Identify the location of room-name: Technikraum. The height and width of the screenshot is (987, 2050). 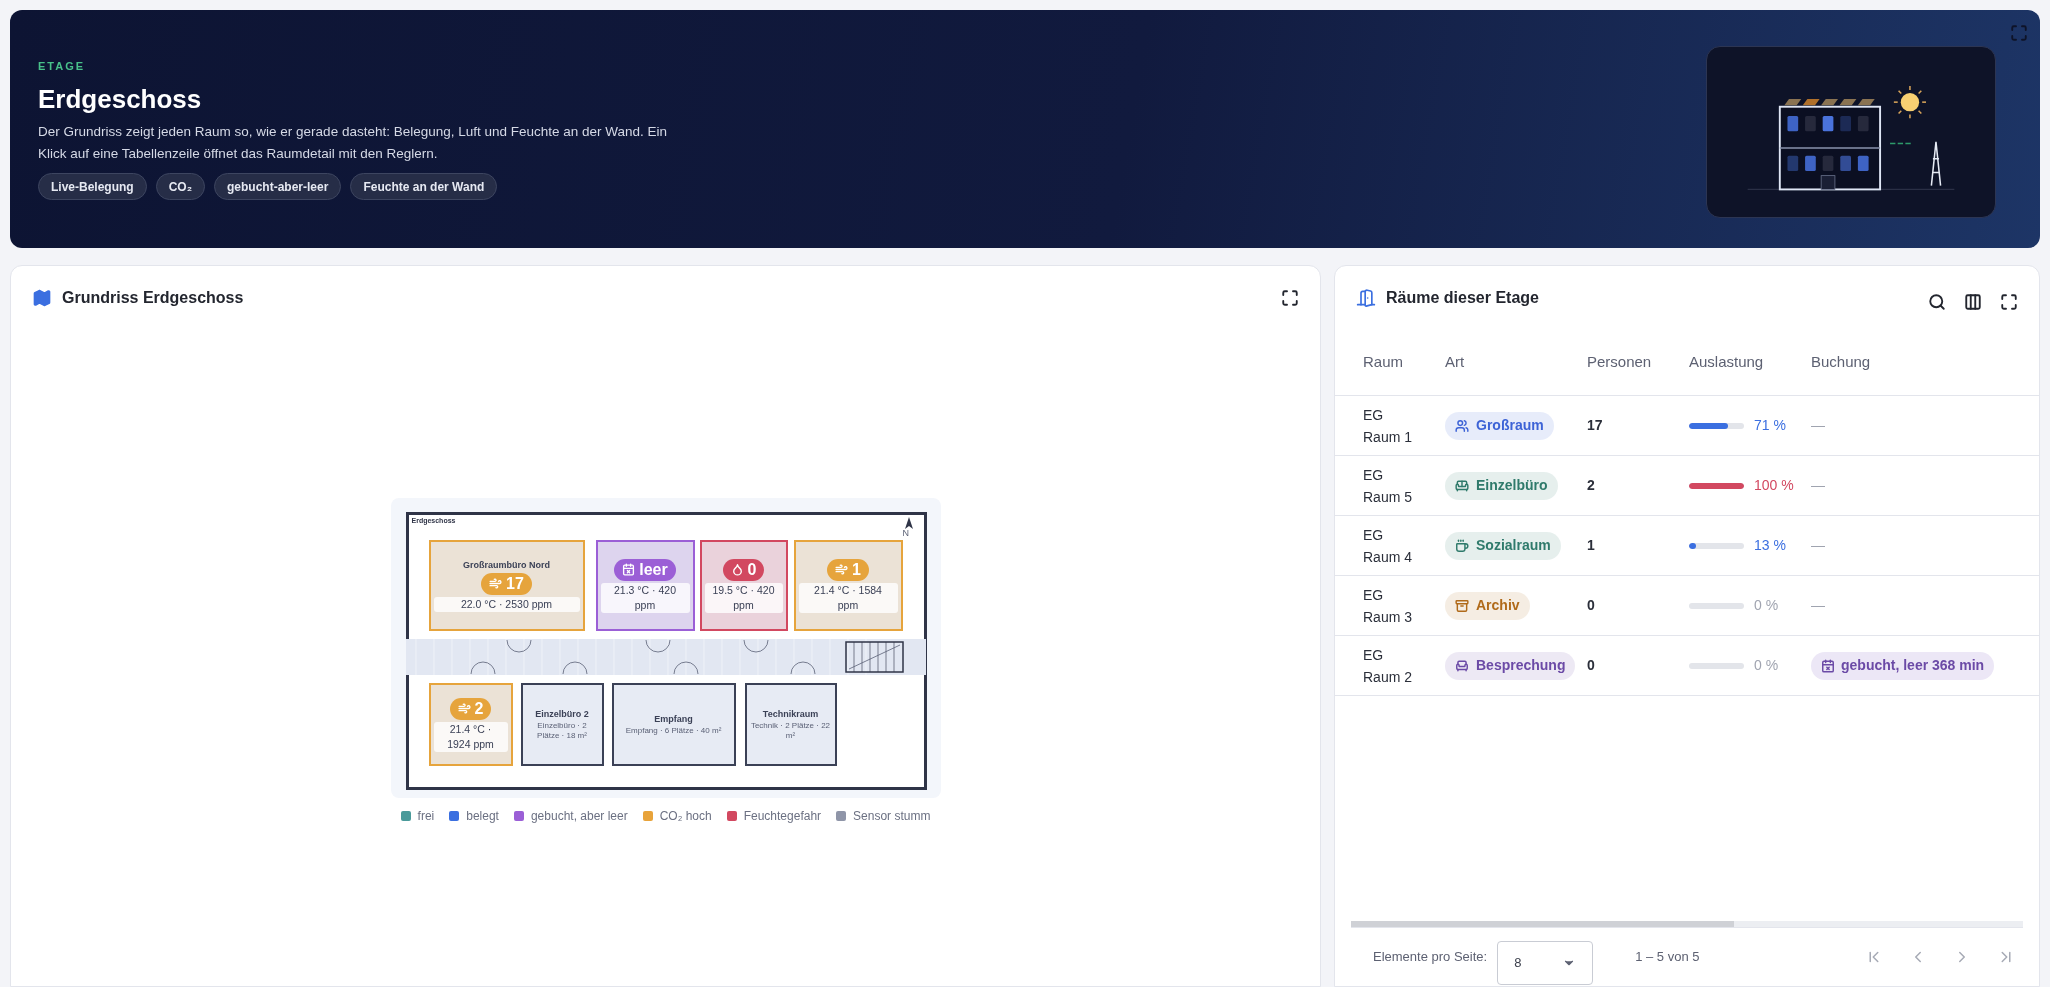
(790, 714).